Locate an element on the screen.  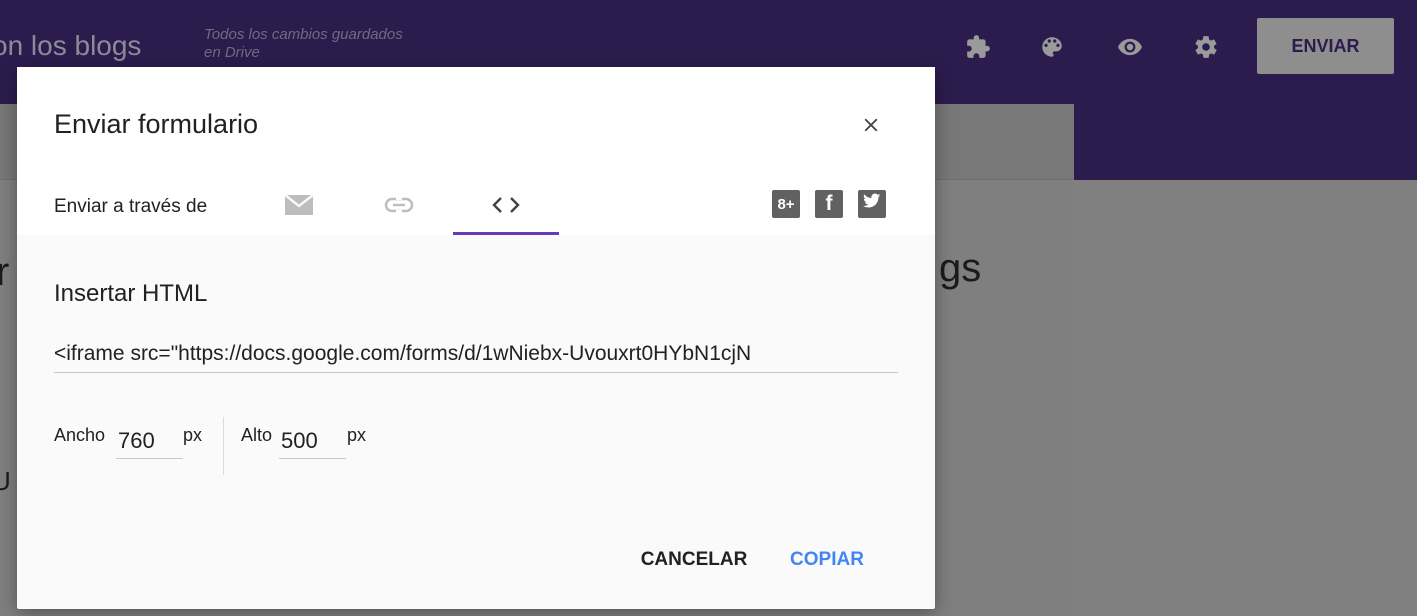
save-status-line-2: en Drive is located at coordinates (232, 52).